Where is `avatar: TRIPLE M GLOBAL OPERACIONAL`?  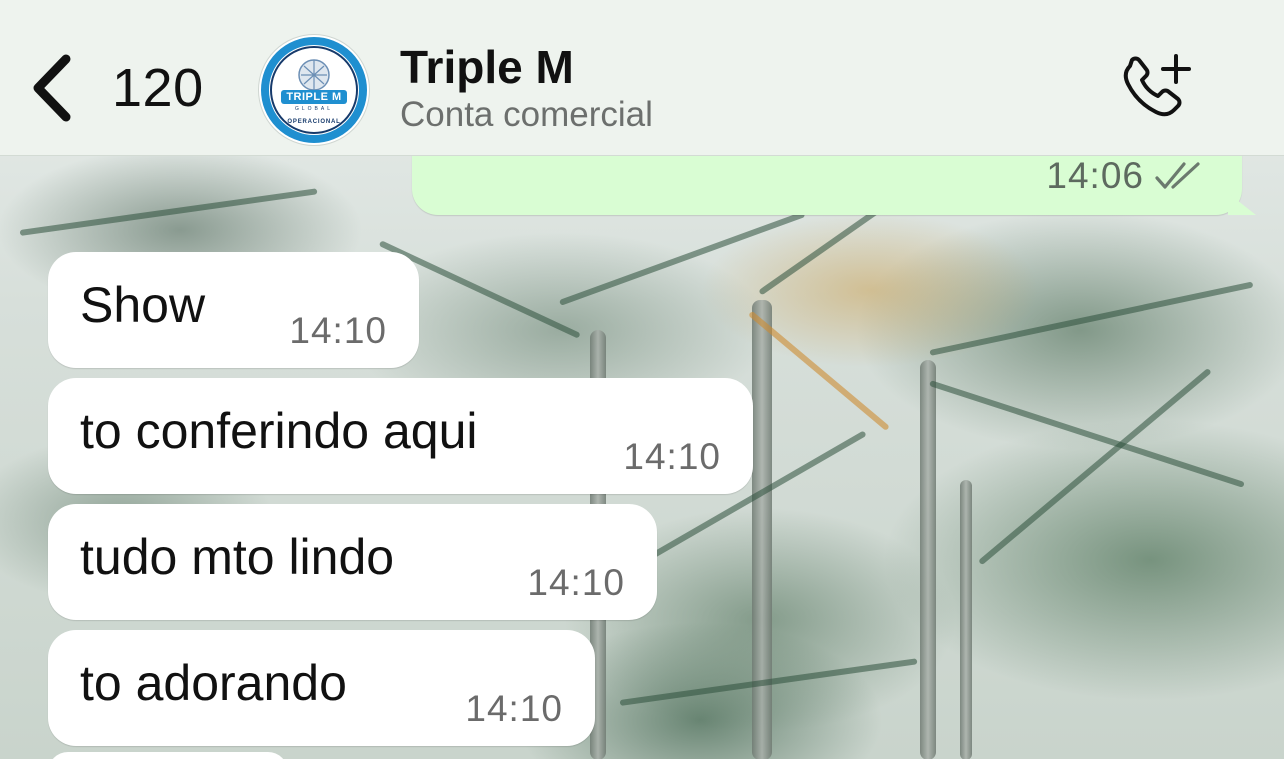 avatar: TRIPLE M GLOBAL OPERACIONAL is located at coordinates (314, 90).